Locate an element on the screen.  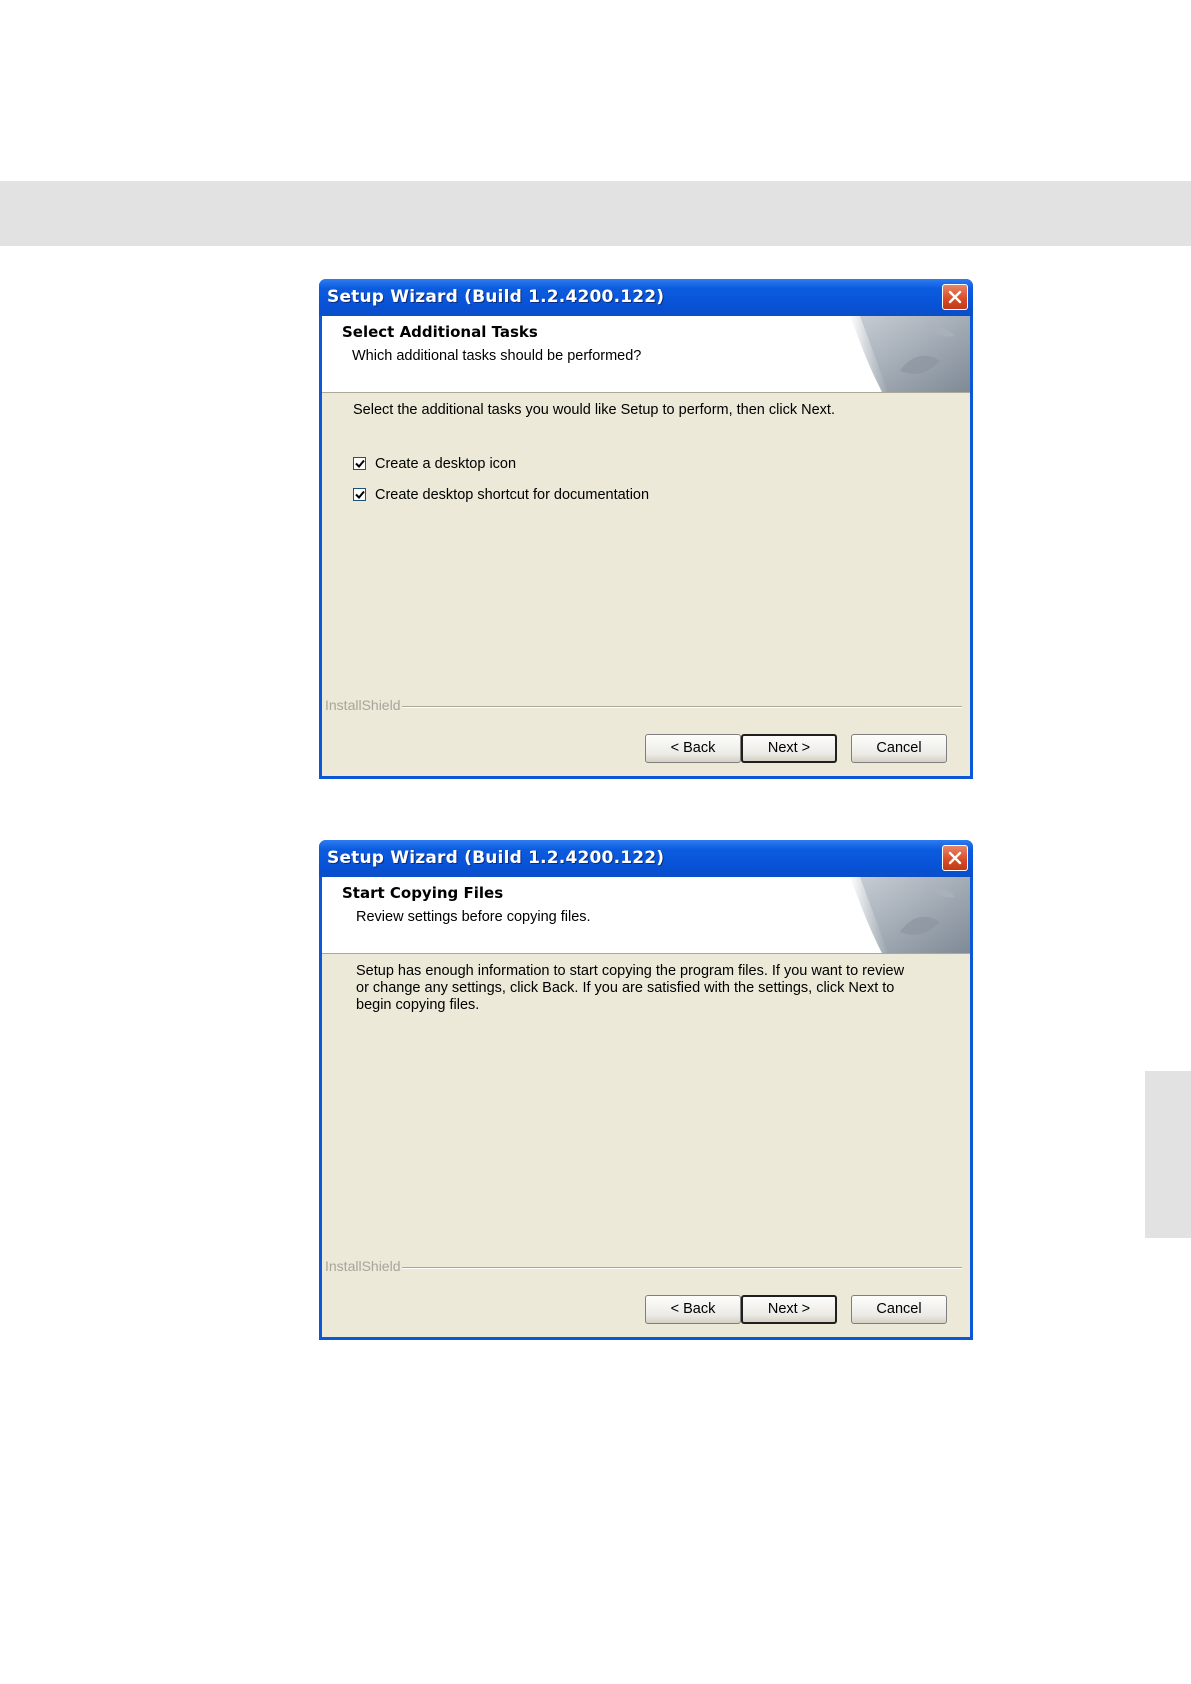
doc-shortcut-checkbox is located at coordinates (359, 494).